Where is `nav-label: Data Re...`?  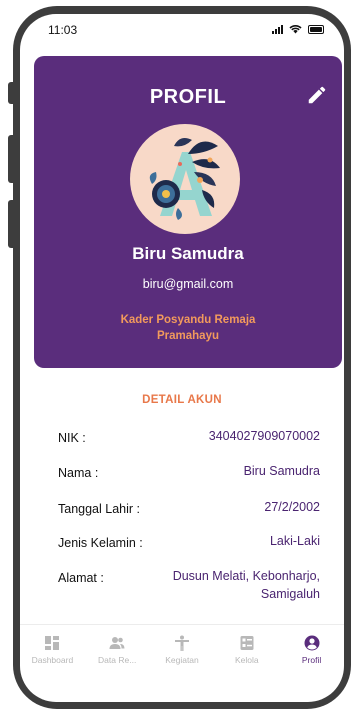 nav-label: Data Re... is located at coordinates (117, 660).